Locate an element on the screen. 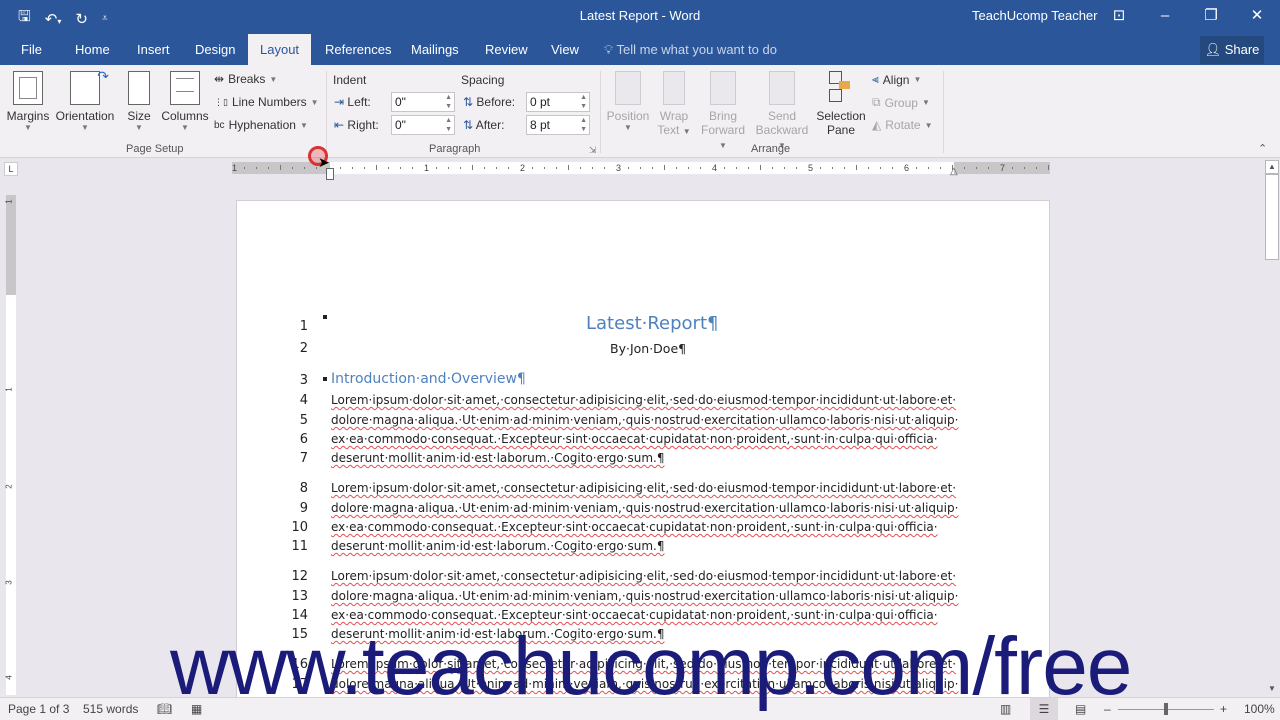 Image resolution: width=1280 pixels, height=720 pixels. zoom-in-icon: + is located at coordinates (1223, 709).